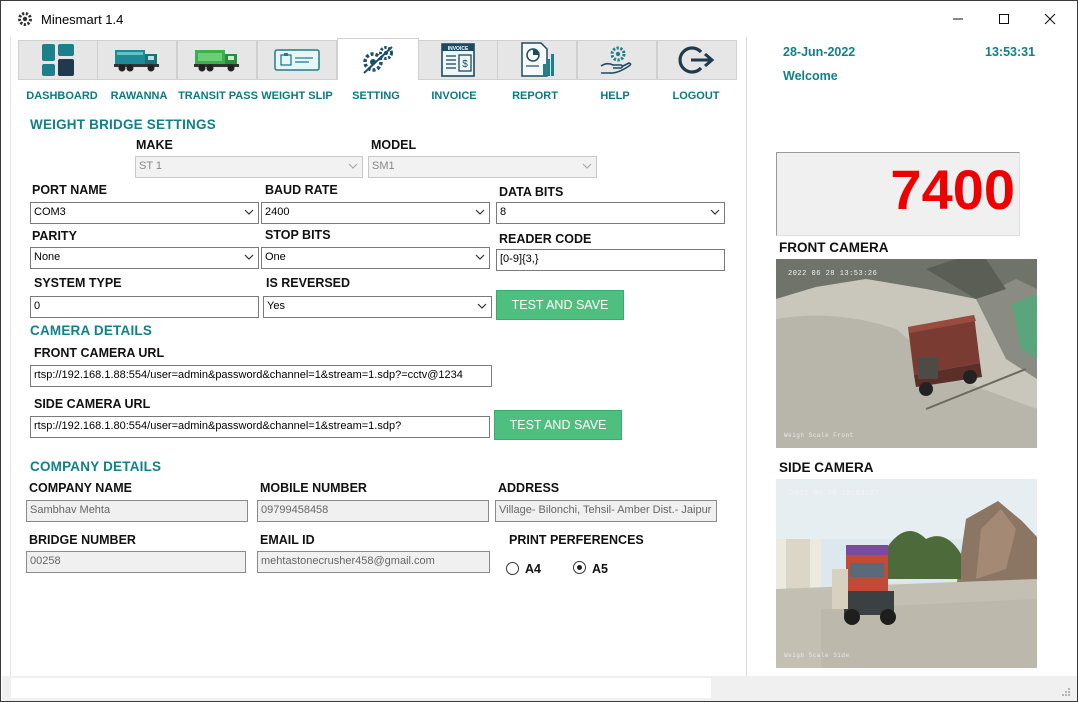 The width and height of the screenshot is (1078, 702). I want to click on address-label: ADDRESS, so click(529, 488).